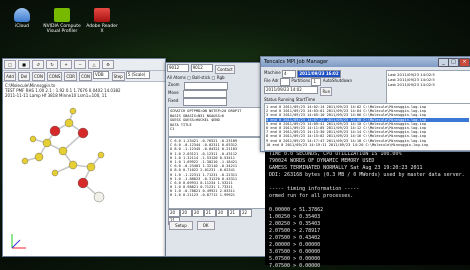  I want to click on con-button: CON, so click(38, 76).